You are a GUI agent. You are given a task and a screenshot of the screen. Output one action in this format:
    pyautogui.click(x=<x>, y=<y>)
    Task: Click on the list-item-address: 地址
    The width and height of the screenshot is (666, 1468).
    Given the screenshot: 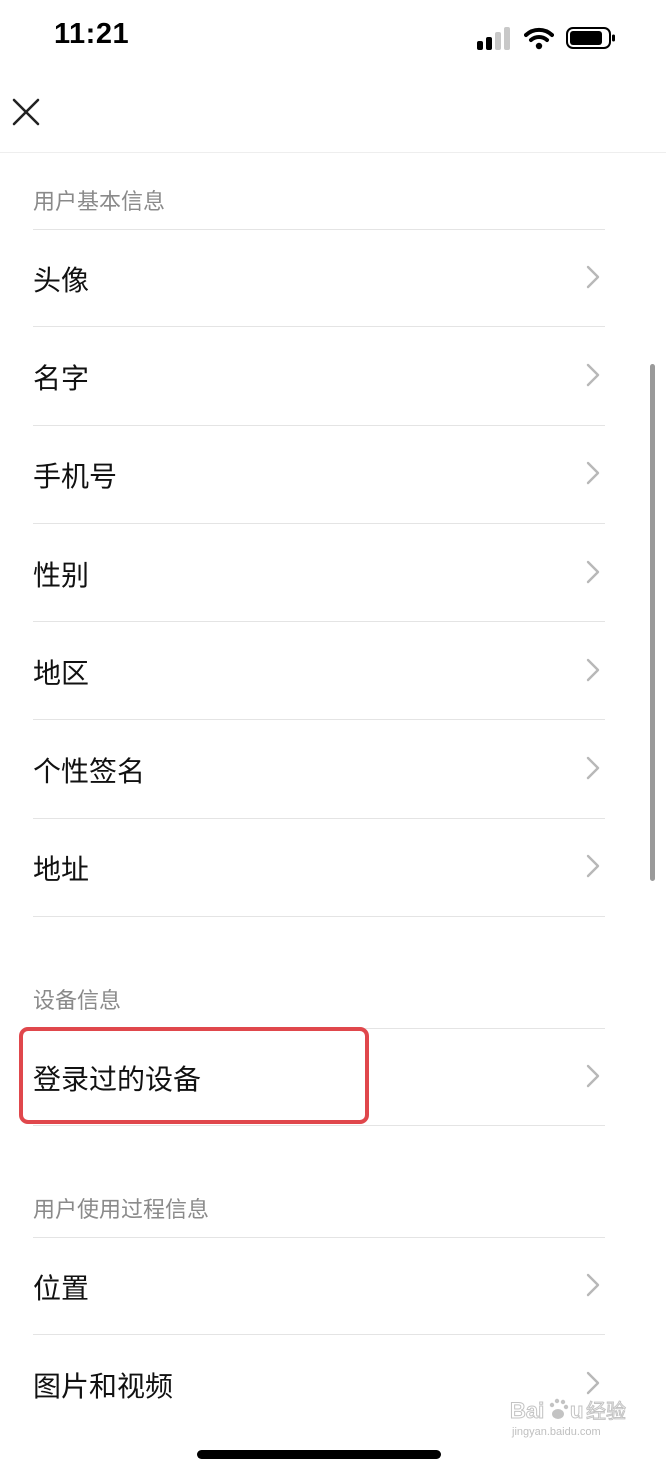 What is the action you would take?
    pyautogui.click(x=319, y=867)
    